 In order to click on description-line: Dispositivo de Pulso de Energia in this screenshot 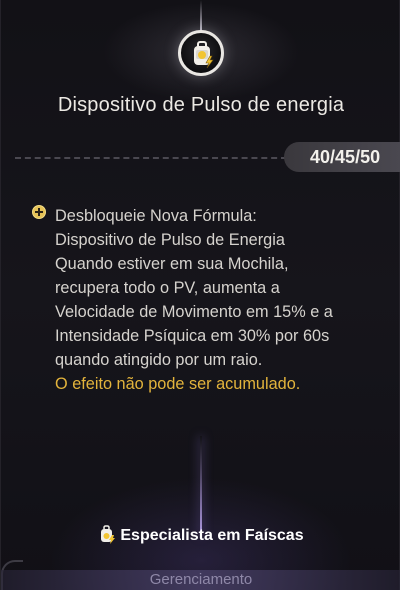, I will do `click(170, 240)`.